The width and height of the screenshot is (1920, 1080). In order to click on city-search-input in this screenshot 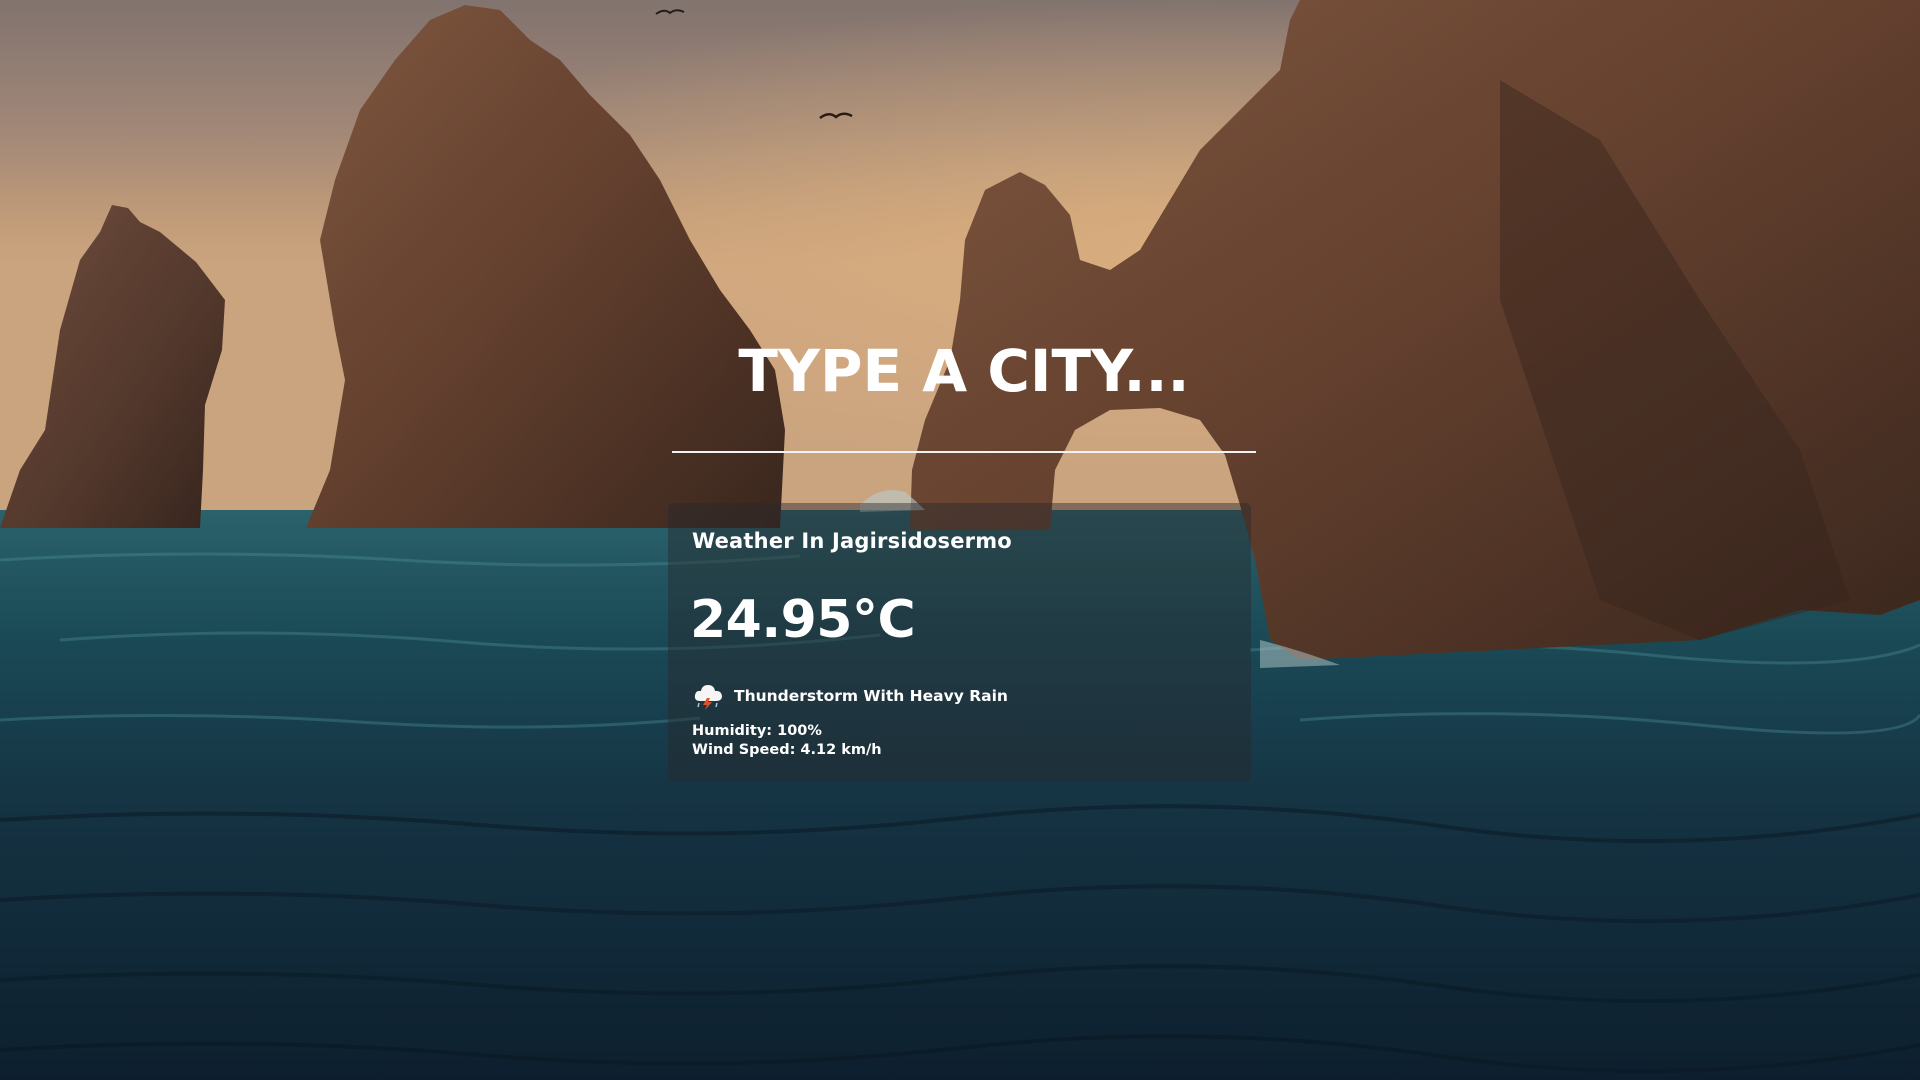, I will do `click(964, 371)`.